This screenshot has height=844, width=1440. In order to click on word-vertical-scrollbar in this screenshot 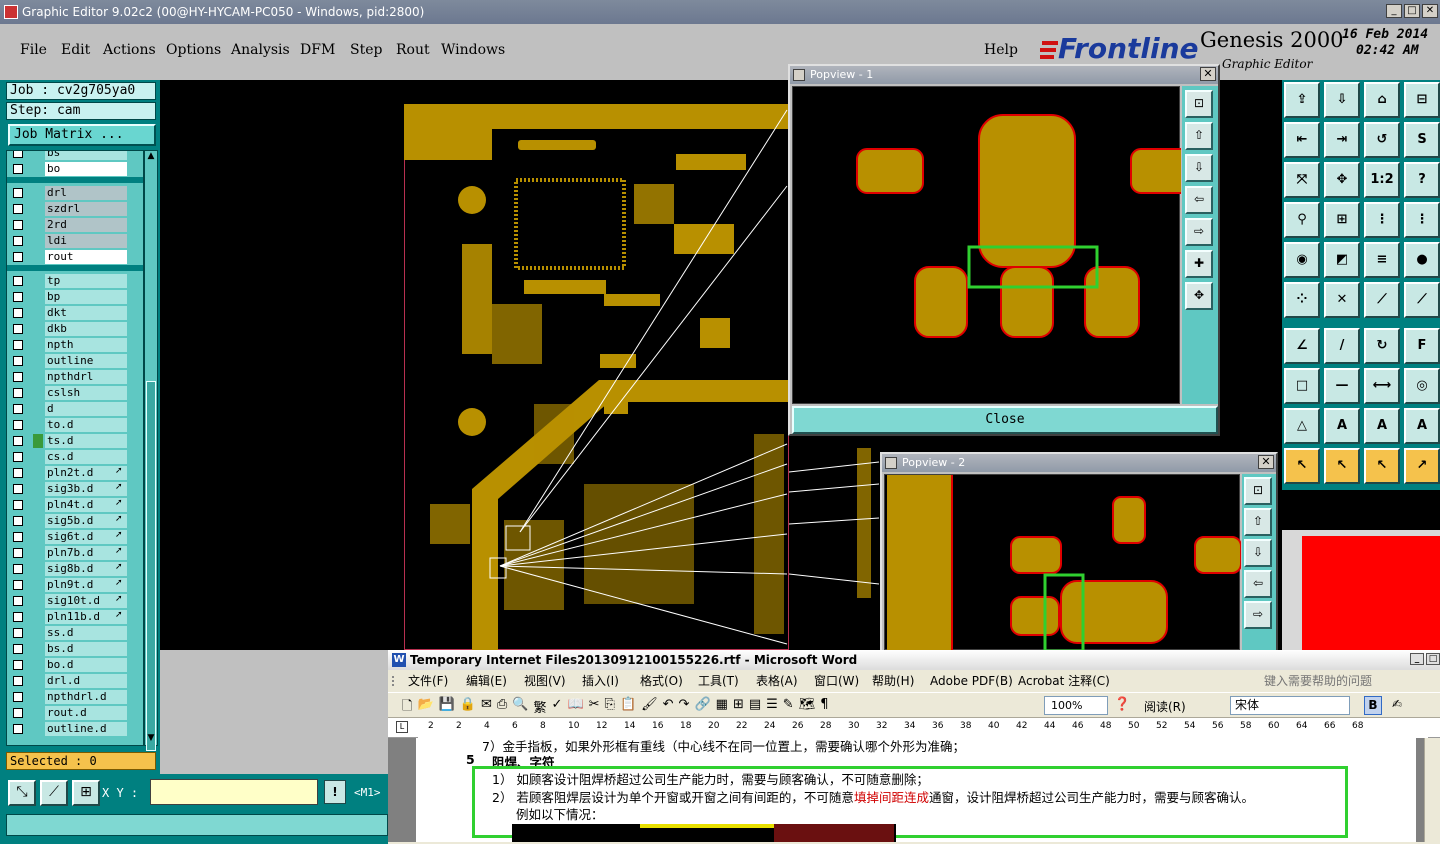, I will do `click(1432, 790)`.